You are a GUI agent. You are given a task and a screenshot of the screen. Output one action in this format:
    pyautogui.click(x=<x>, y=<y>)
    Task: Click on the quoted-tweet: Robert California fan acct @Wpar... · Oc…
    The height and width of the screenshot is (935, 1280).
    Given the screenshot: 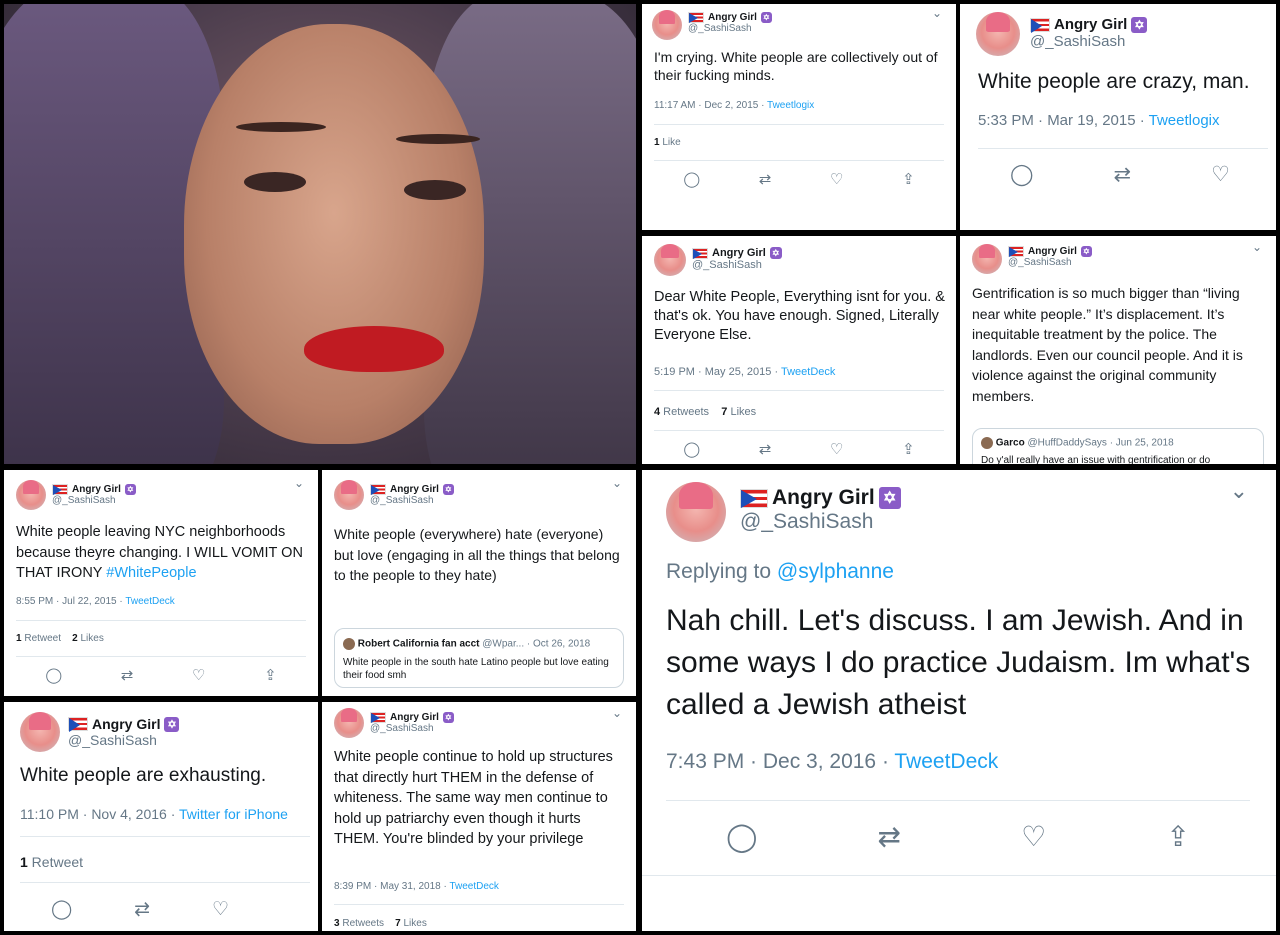 What is the action you would take?
    pyautogui.click(x=479, y=658)
    